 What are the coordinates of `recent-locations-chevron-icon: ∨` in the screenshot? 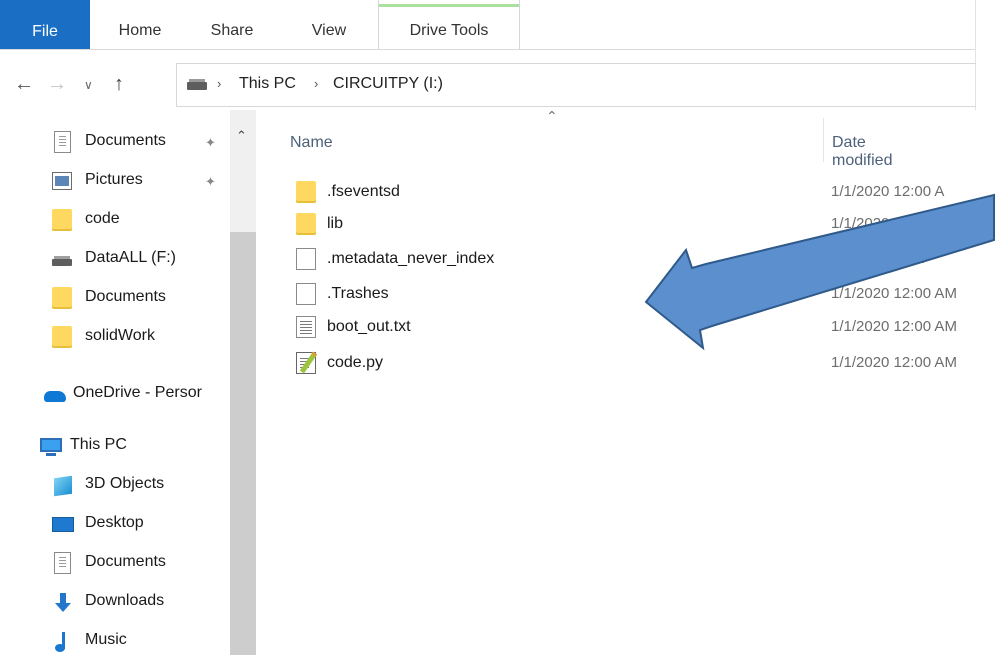 It's located at (88, 85).